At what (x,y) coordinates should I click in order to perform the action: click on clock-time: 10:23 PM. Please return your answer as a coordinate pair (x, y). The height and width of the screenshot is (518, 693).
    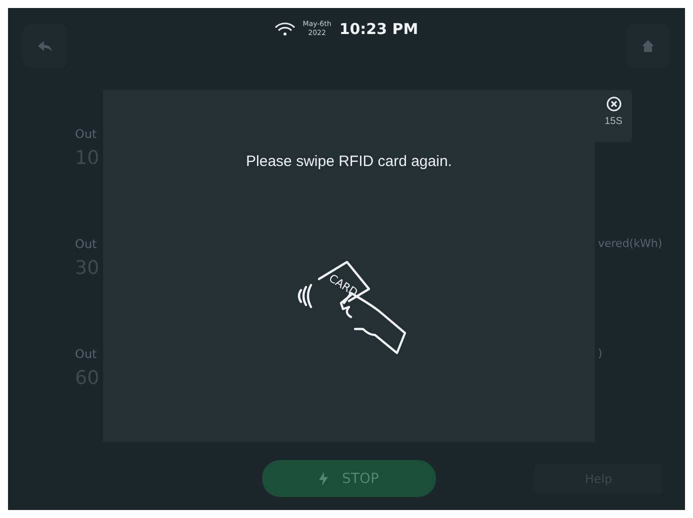
    Looking at the image, I should click on (378, 29).